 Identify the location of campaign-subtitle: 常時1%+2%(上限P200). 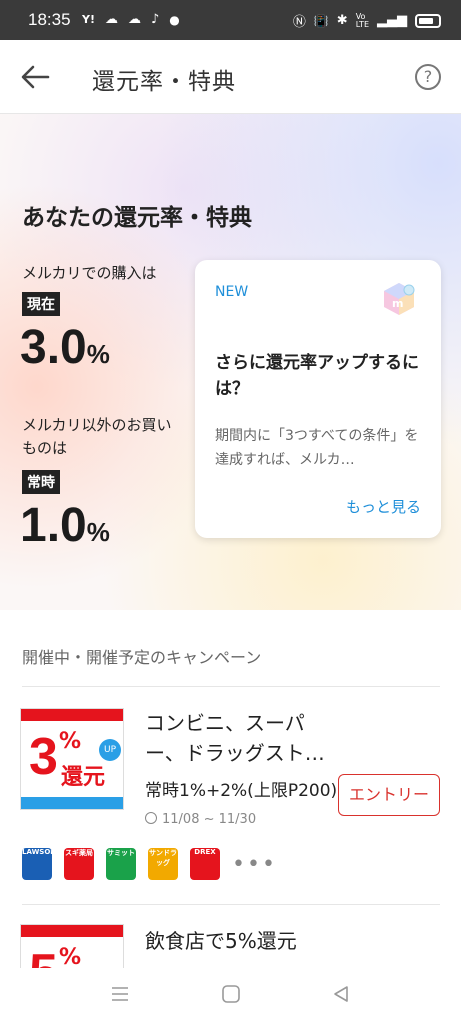
(241, 791).